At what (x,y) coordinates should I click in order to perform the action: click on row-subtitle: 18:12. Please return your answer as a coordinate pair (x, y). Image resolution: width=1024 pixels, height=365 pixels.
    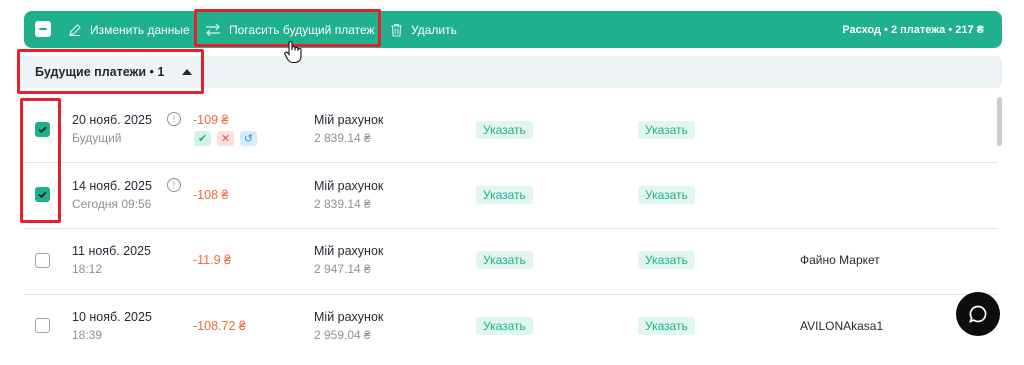
    Looking at the image, I should click on (87, 269).